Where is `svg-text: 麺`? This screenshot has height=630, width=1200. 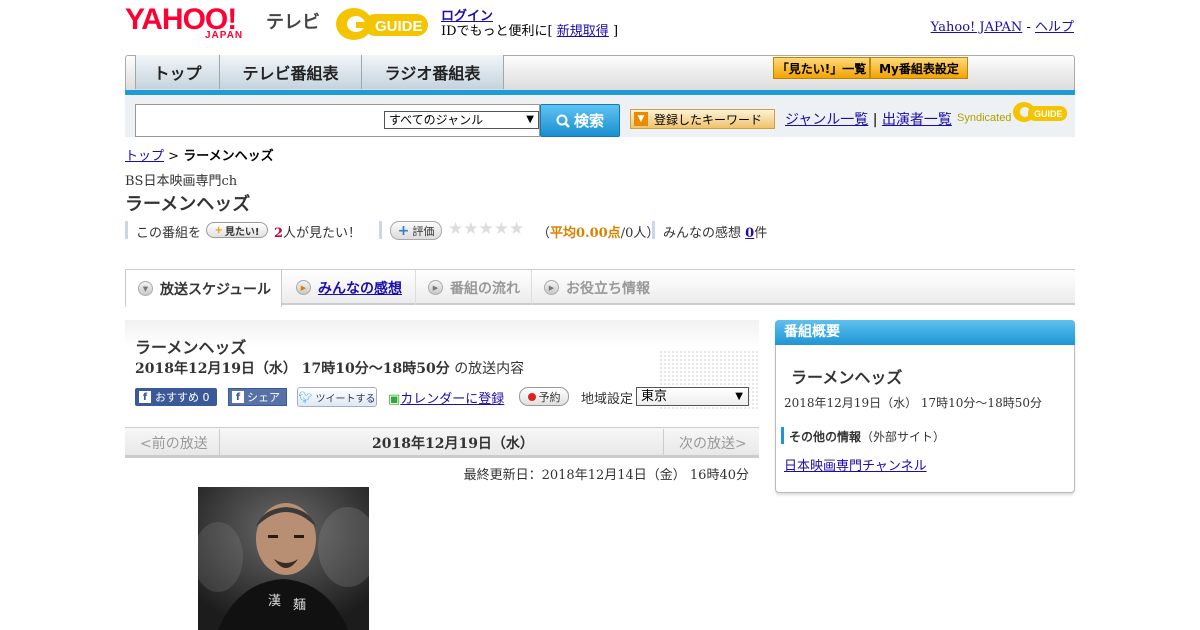
svg-text: 麺 is located at coordinates (299, 605).